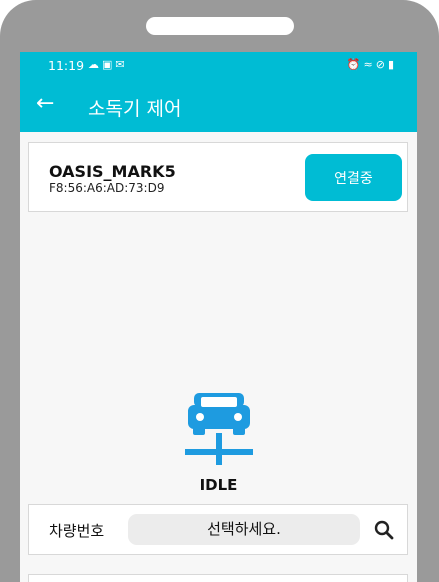 The height and width of the screenshot is (582, 439). I want to click on app-bar: ← 소독기 제어, so click(218, 106).